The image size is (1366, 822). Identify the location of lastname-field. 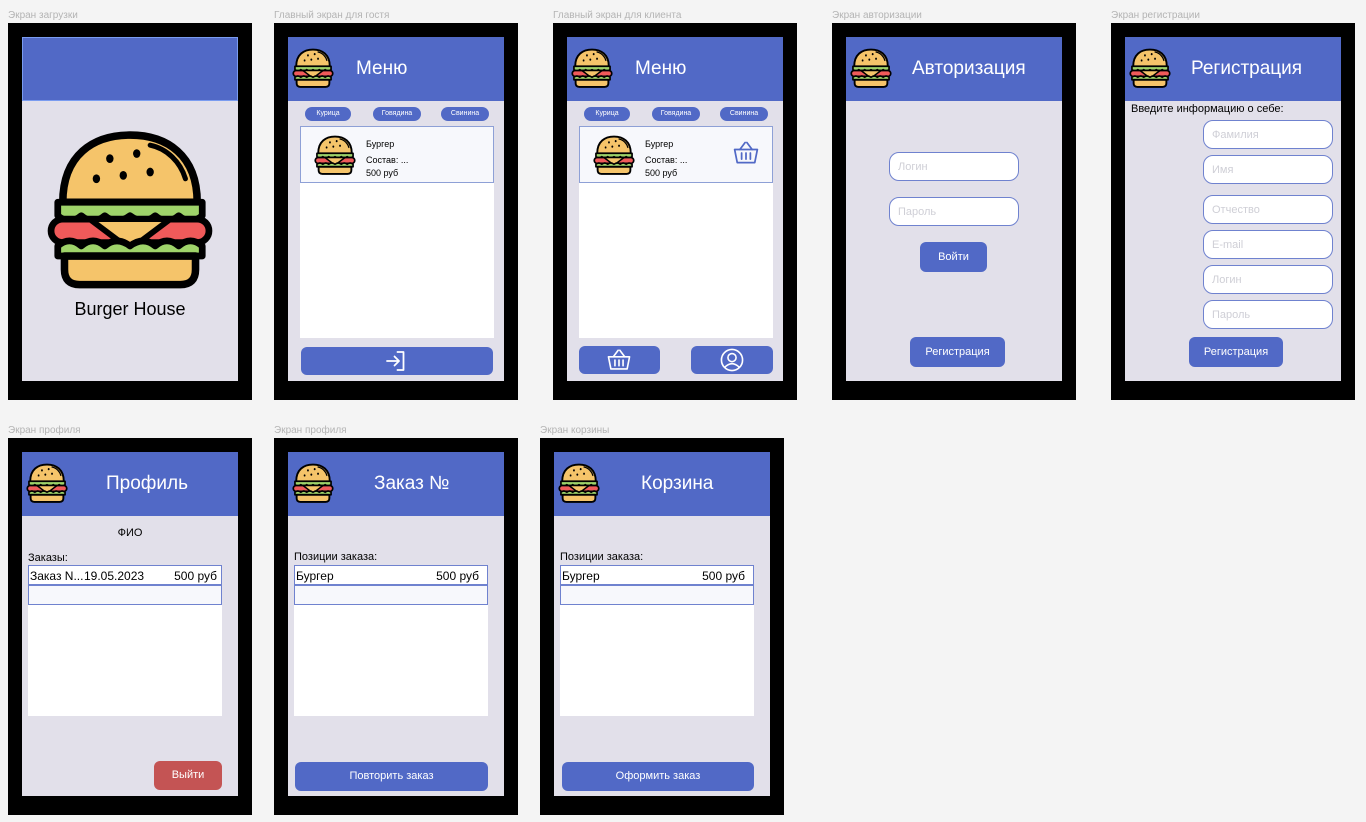
(1268, 134).